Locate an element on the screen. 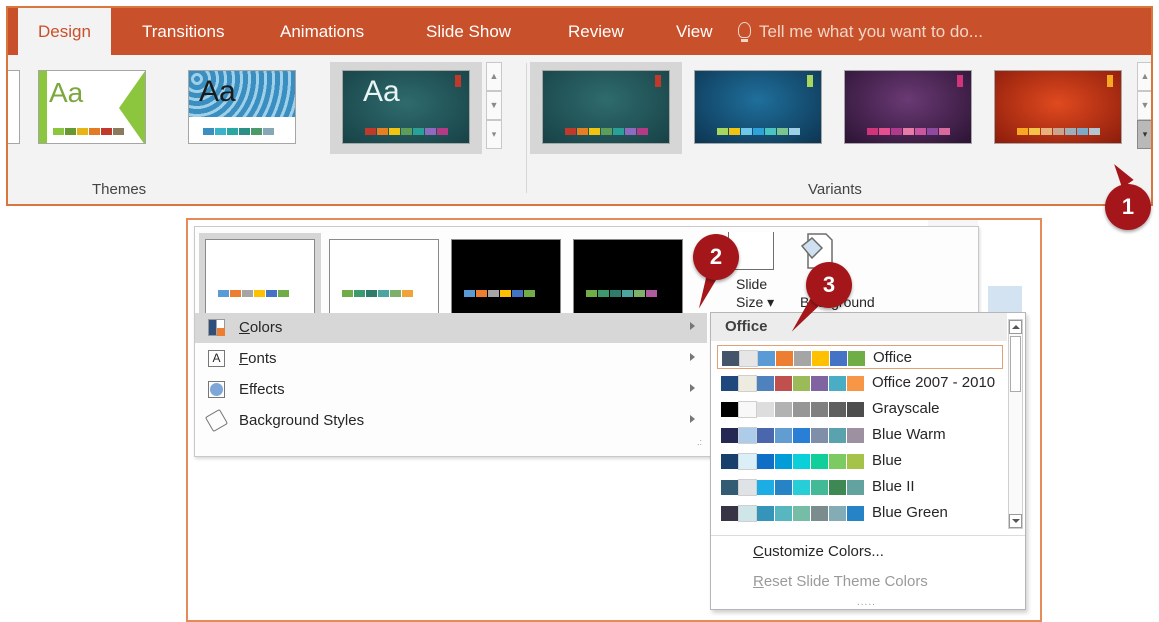 This screenshot has width=1159, height=622. tab-view: View is located at coordinates (694, 31).